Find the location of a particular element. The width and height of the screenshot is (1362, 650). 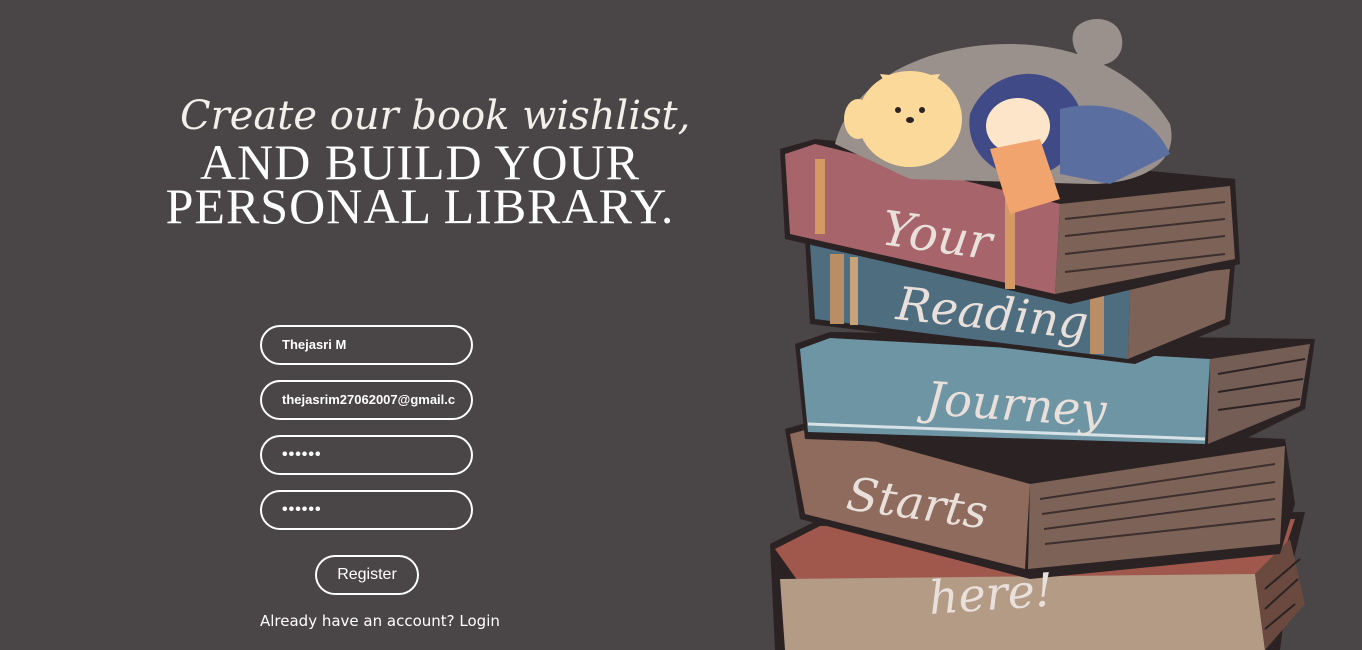

confirm-password-field: •••••• is located at coordinates (366, 510).